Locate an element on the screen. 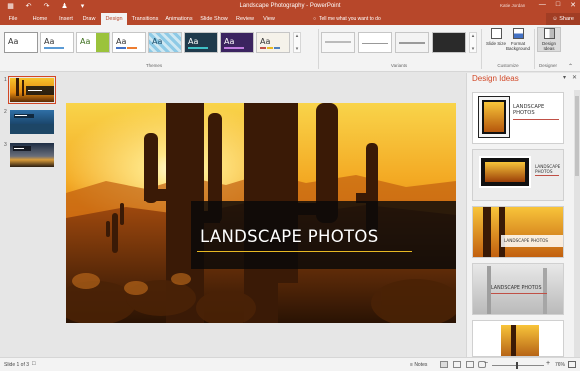 The width and height of the screenshot is (580, 371). spellcheck-icon: □ is located at coordinates (34, 364).